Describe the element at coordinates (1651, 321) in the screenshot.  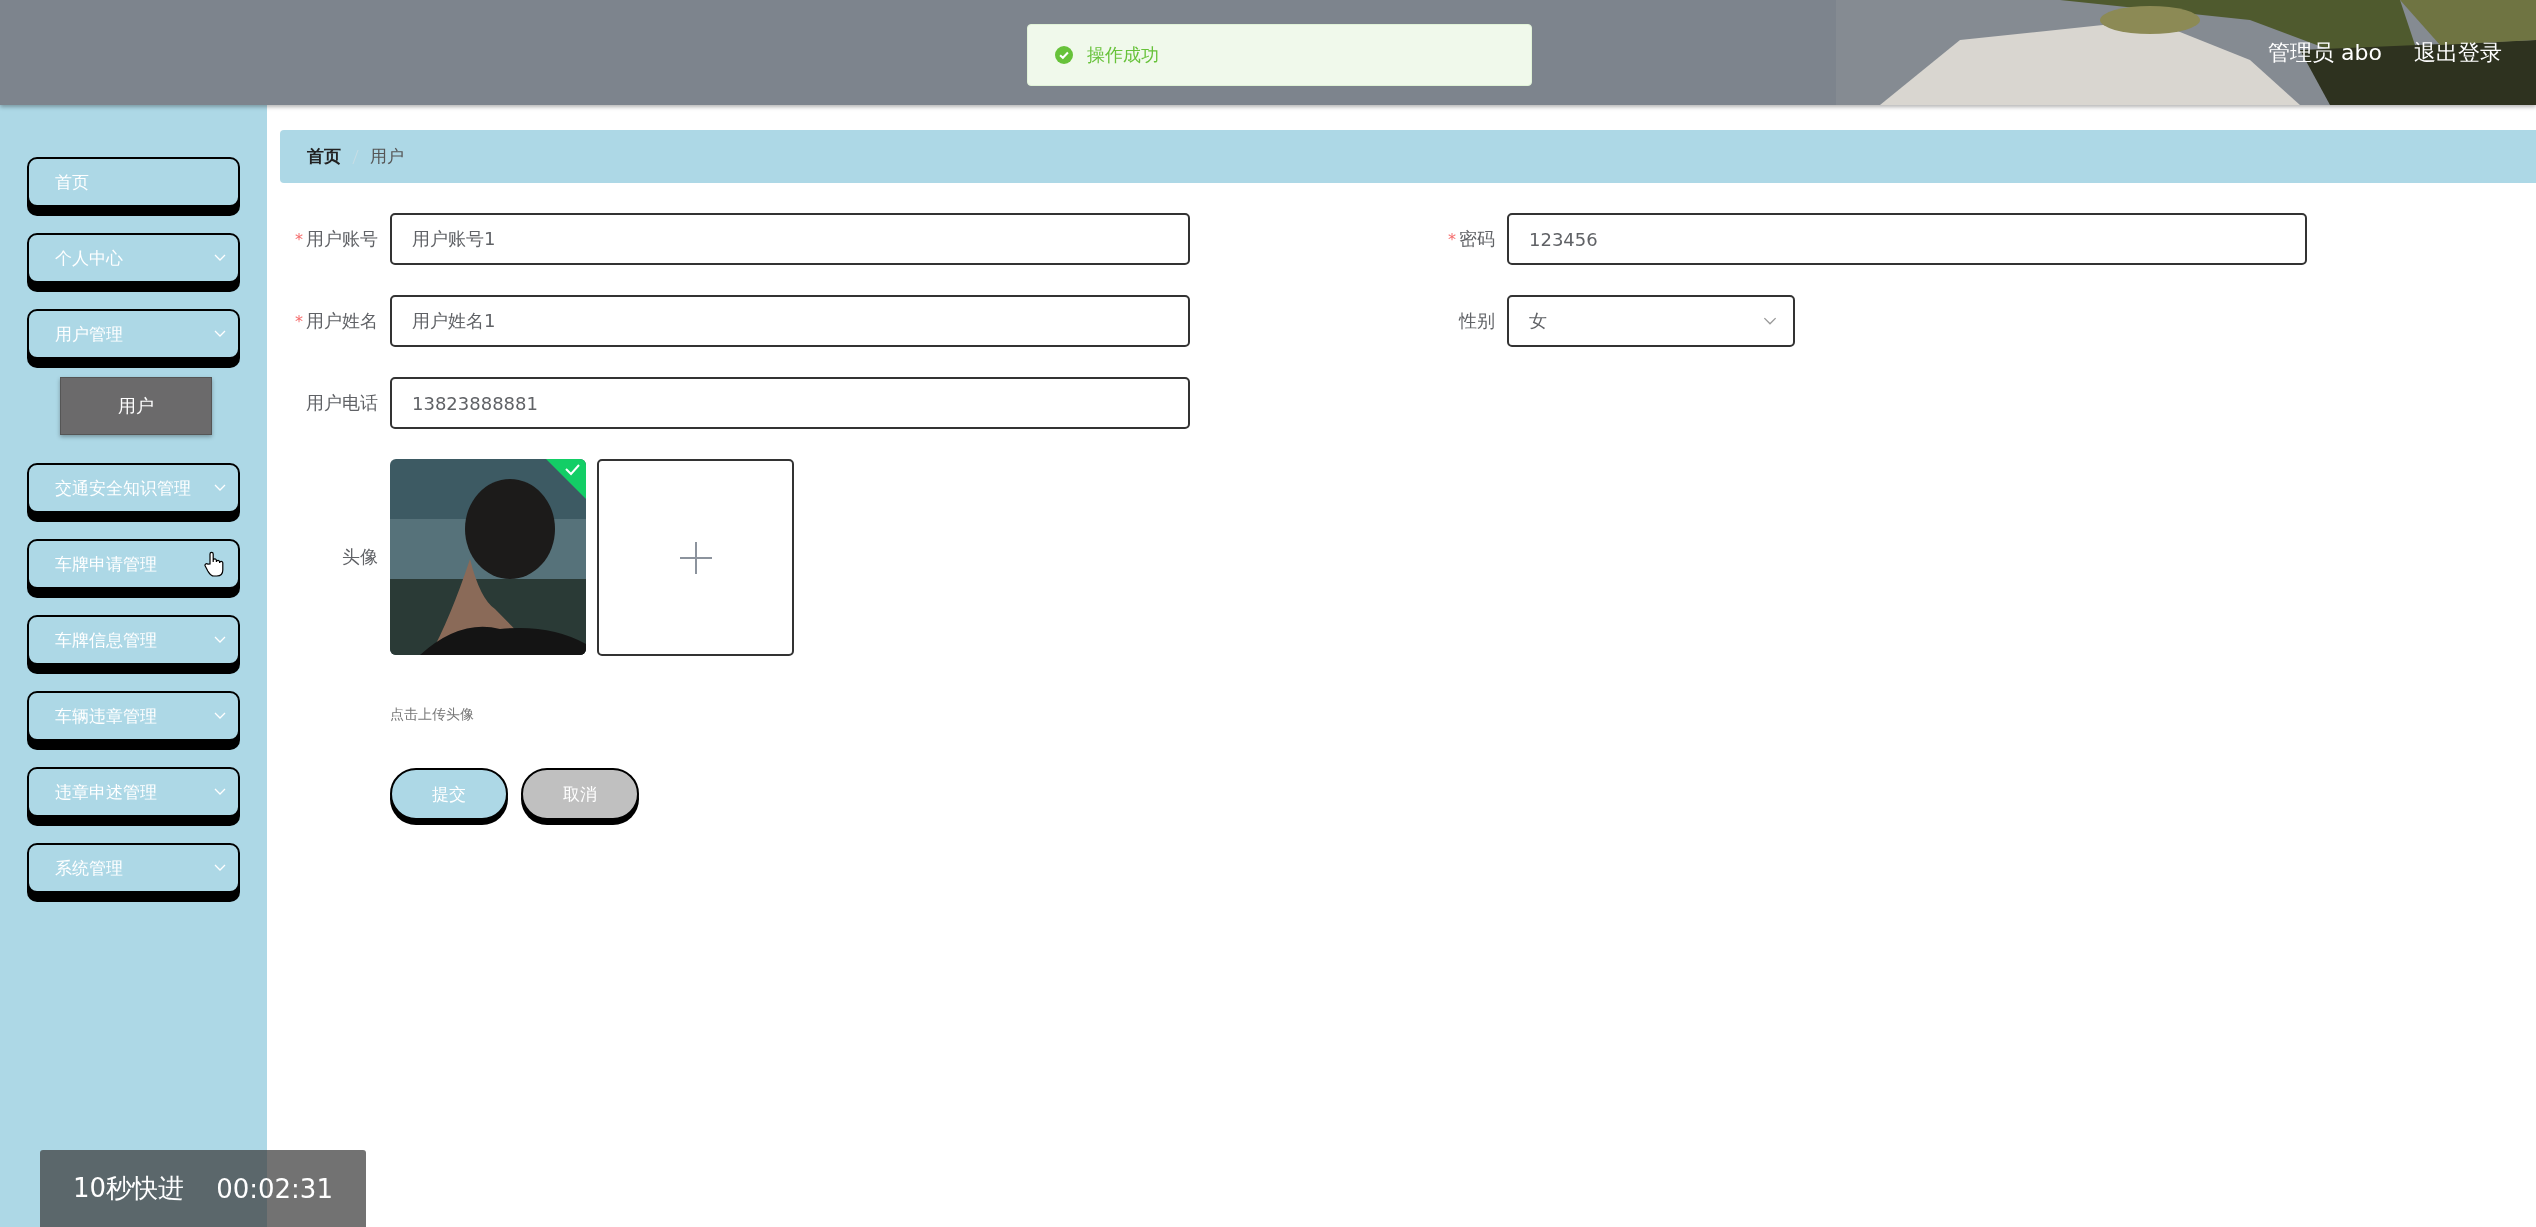
I see `select-field: 女` at that location.